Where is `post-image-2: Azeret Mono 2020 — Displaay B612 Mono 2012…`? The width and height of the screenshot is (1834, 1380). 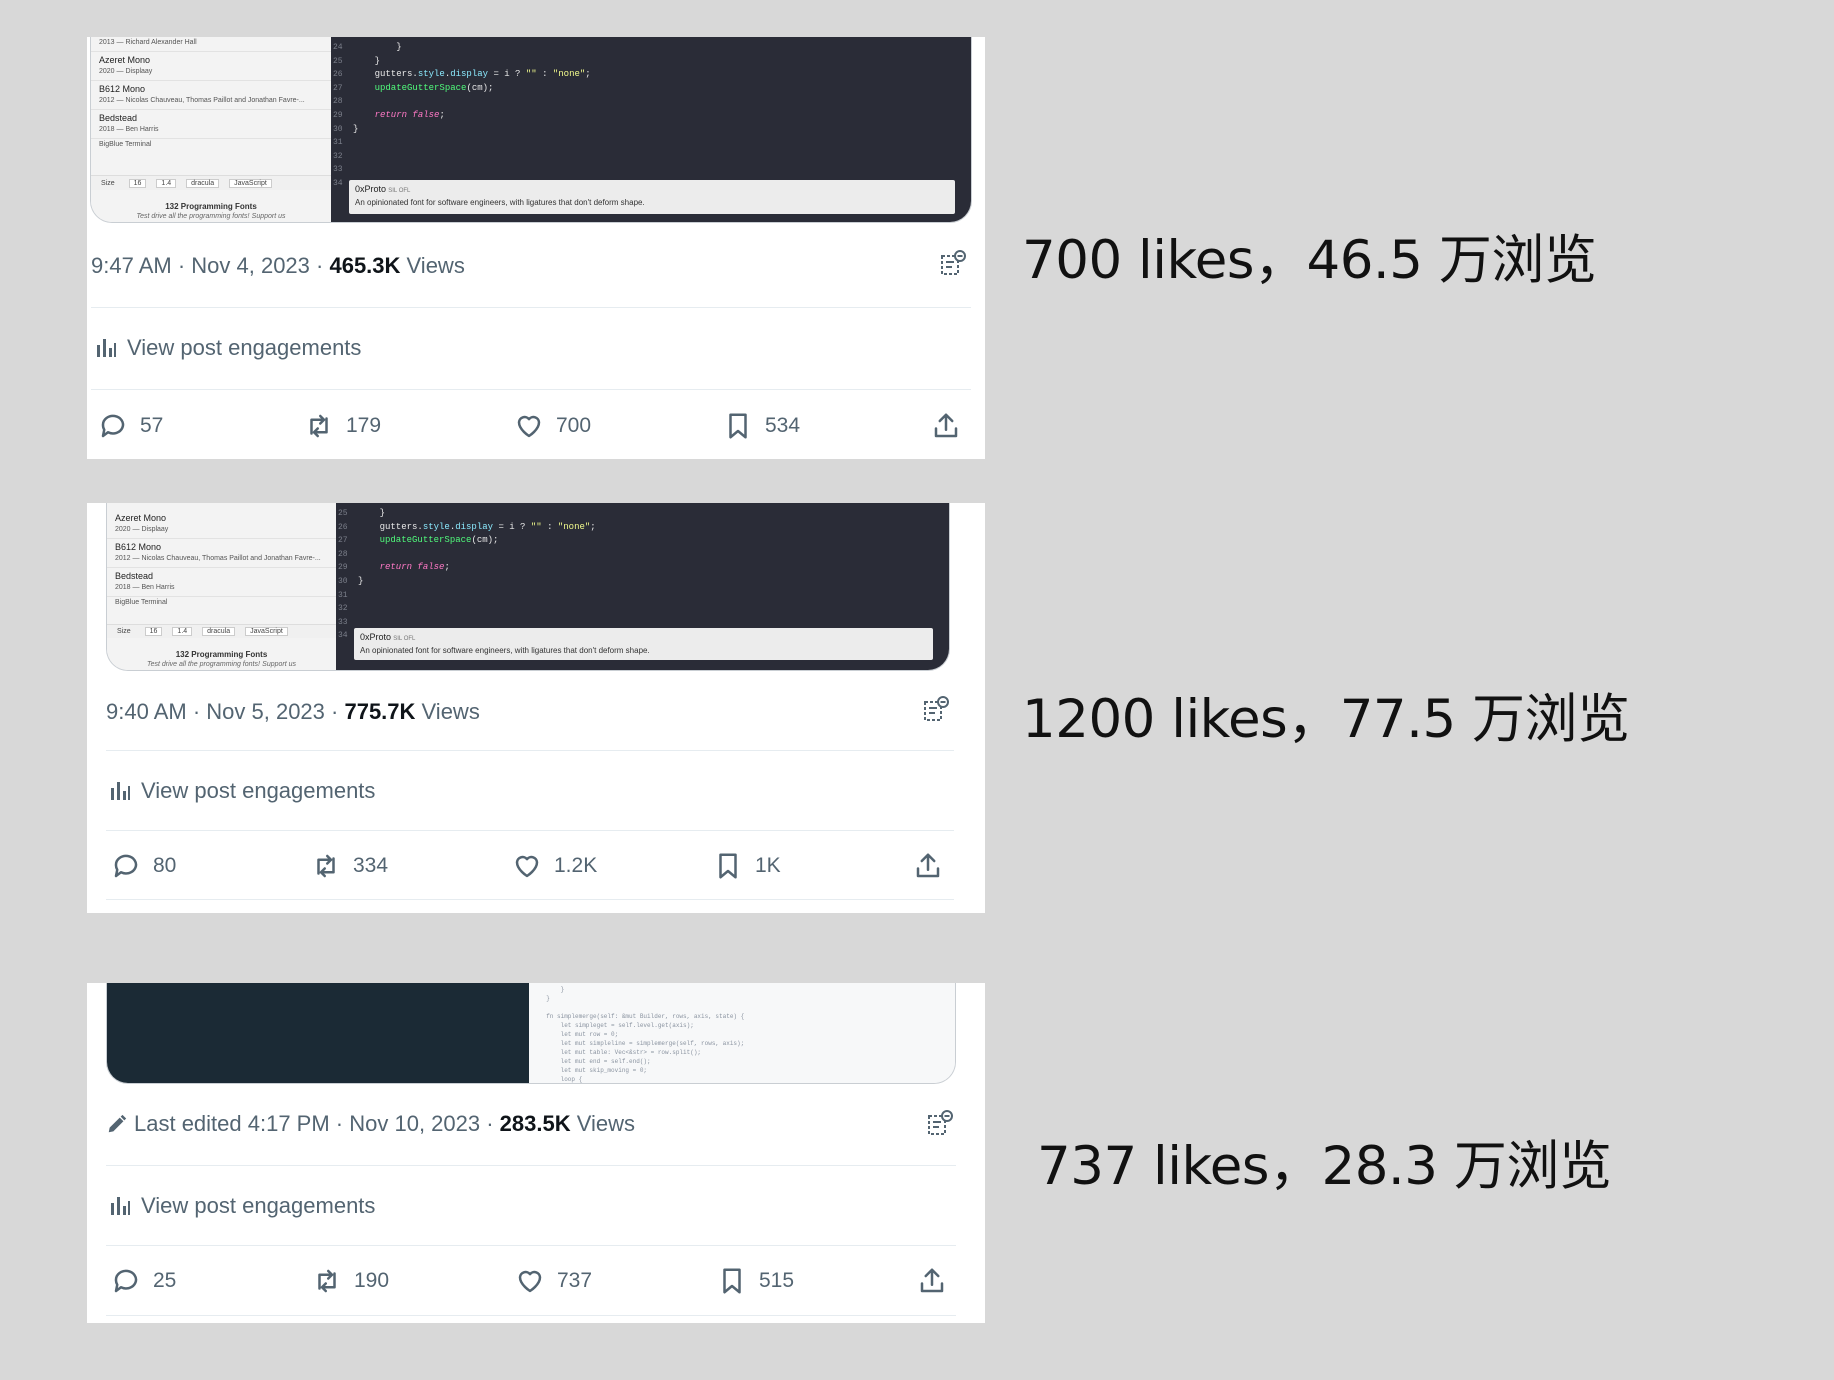
post-image-2: Azeret Mono 2020 — Displaay B612 Mono 2012… is located at coordinates (528, 587).